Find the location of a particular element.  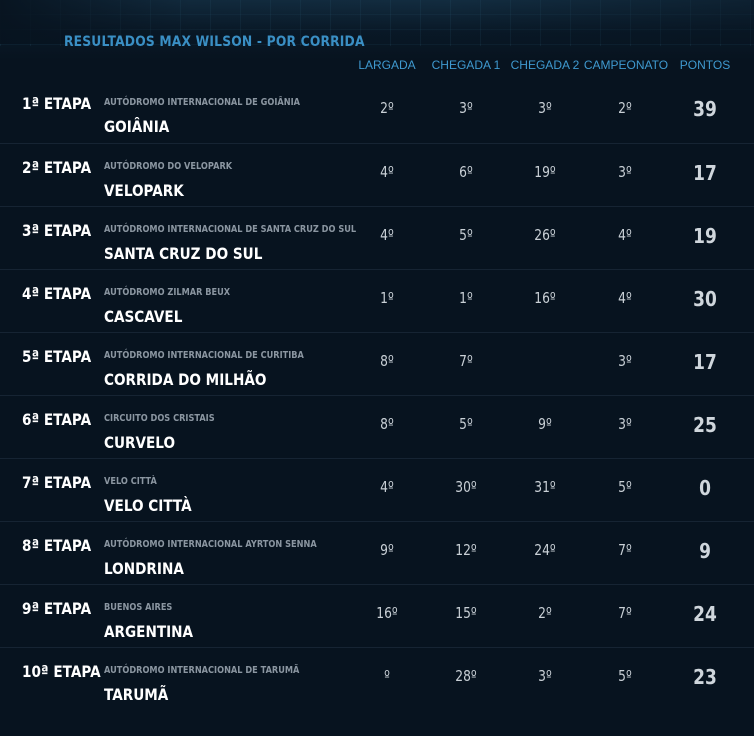

track-name: CIRCUITO DOS CRISTAIS is located at coordinates (159, 418).